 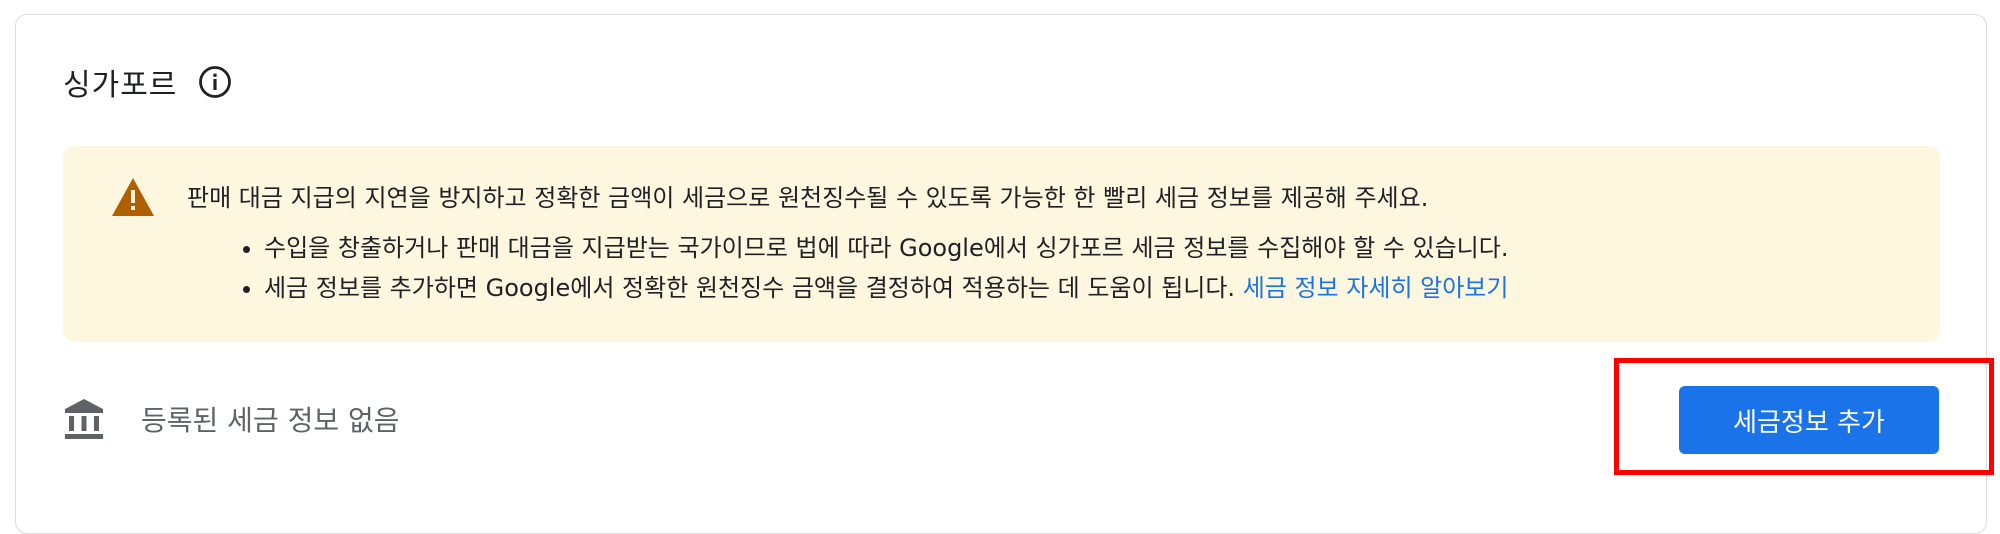 What do you see at coordinates (1376, 288) in the screenshot?
I see `learn-more-link: 세금 정보 자세히 알아보기` at bounding box center [1376, 288].